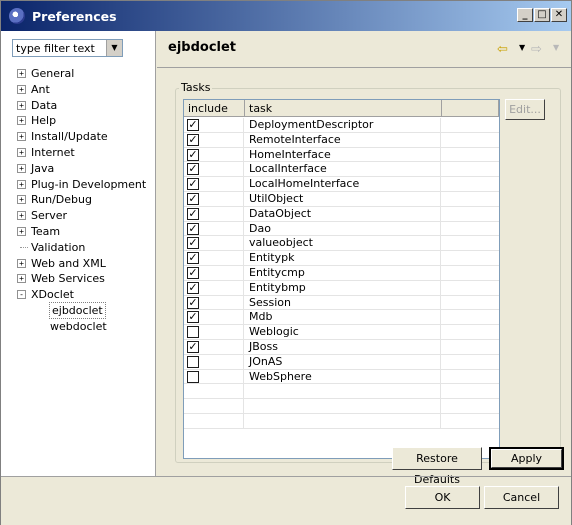  What do you see at coordinates (341, 214) in the screenshot?
I see `table-row: ✓ DataObject` at bounding box center [341, 214].